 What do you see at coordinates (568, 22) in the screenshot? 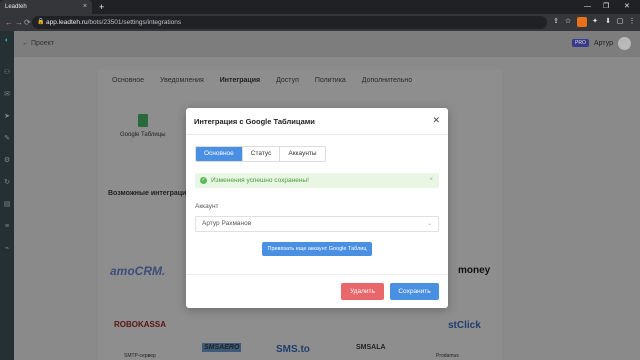
I see `bookmark-star-icon: ☆` at bounding box center [568, 22].